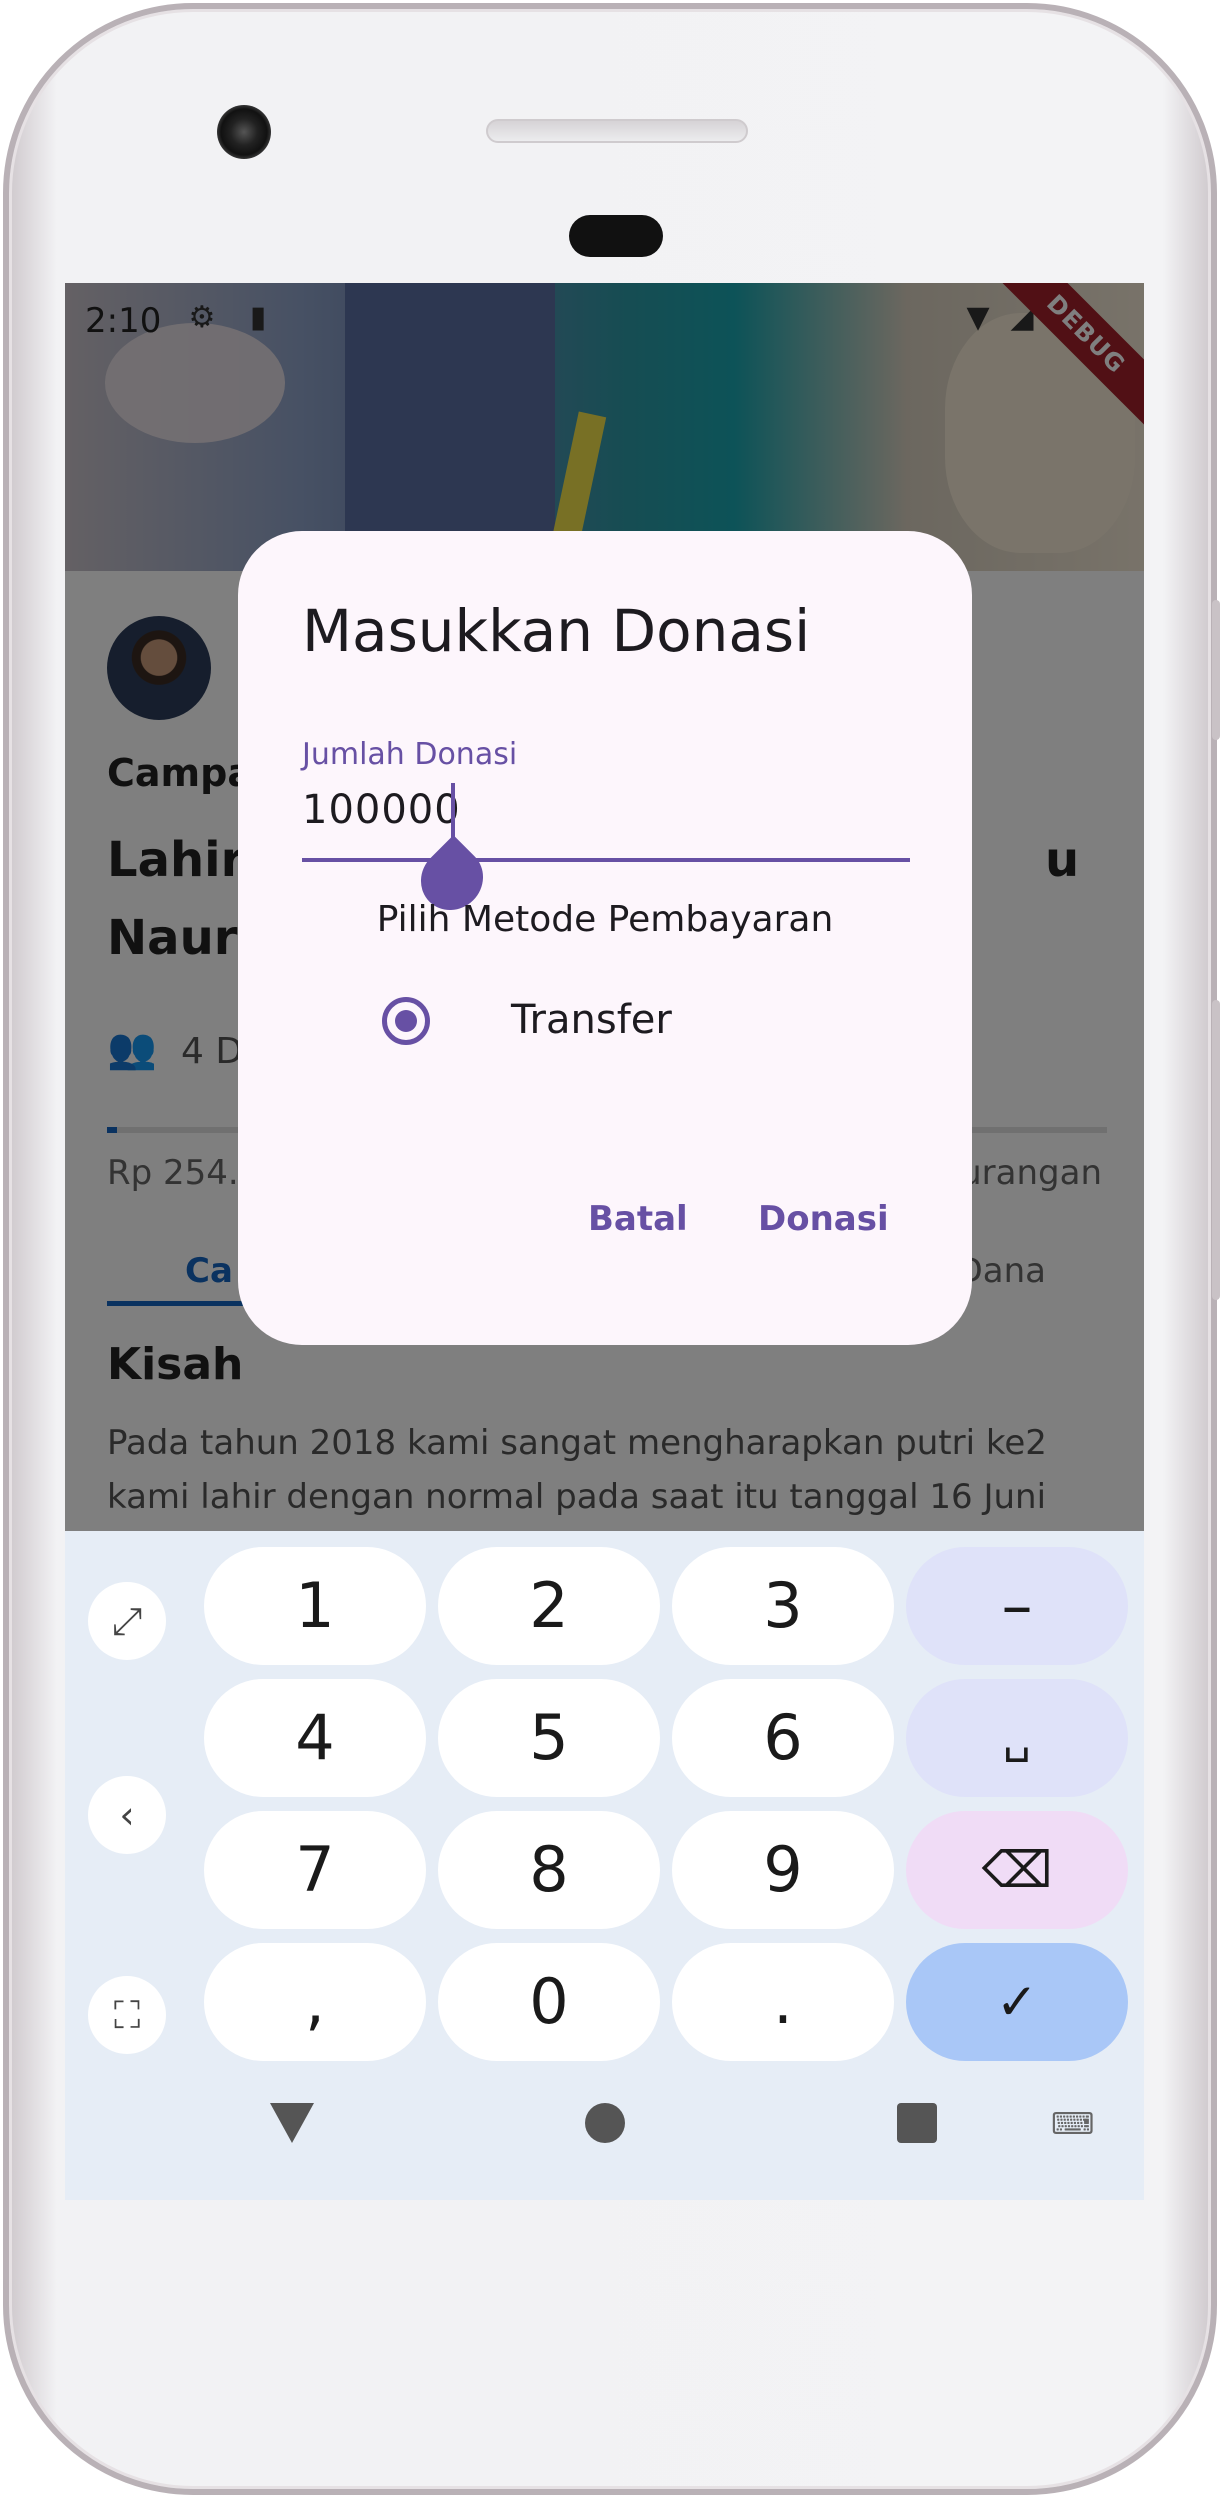 The width and height of the screenshot is (1222, 2498). Describe the element at coordinates (315, 2002) in the screenshot. I see `key-comma: ,` at that location.